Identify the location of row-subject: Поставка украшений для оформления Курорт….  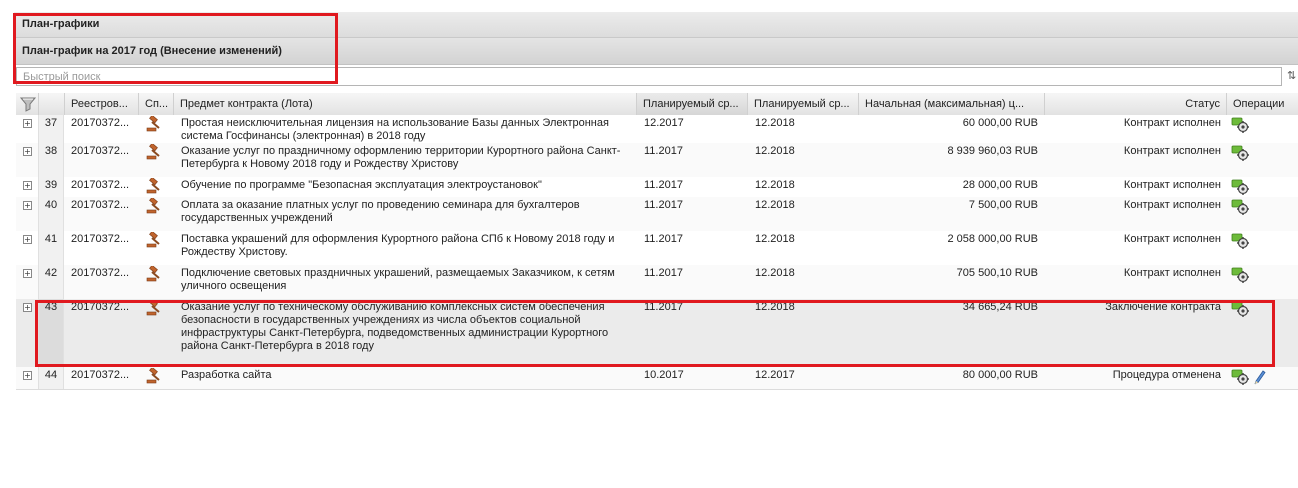
(398, 245).